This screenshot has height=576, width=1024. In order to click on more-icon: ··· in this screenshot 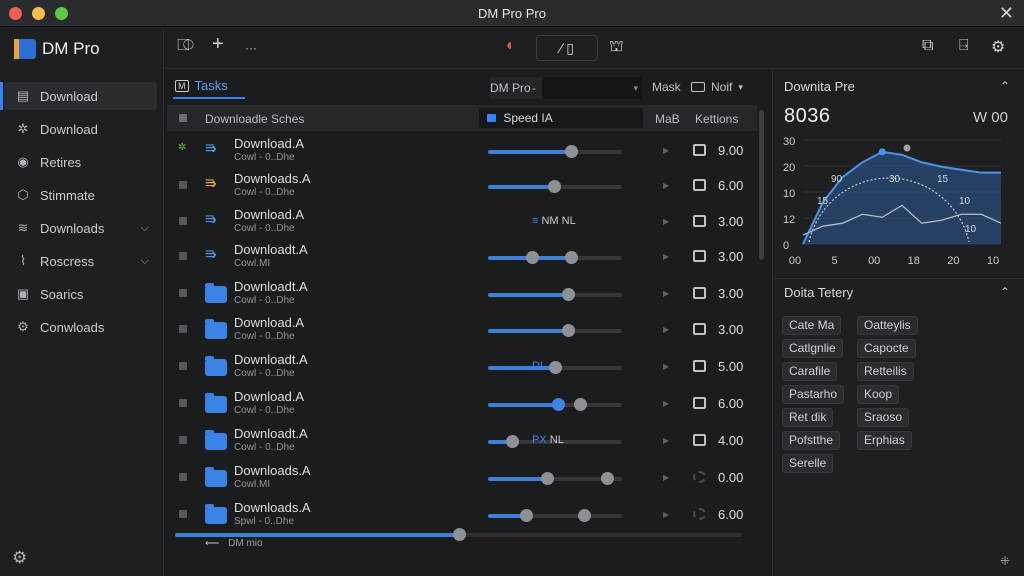, I will do `click(251, 48)`.